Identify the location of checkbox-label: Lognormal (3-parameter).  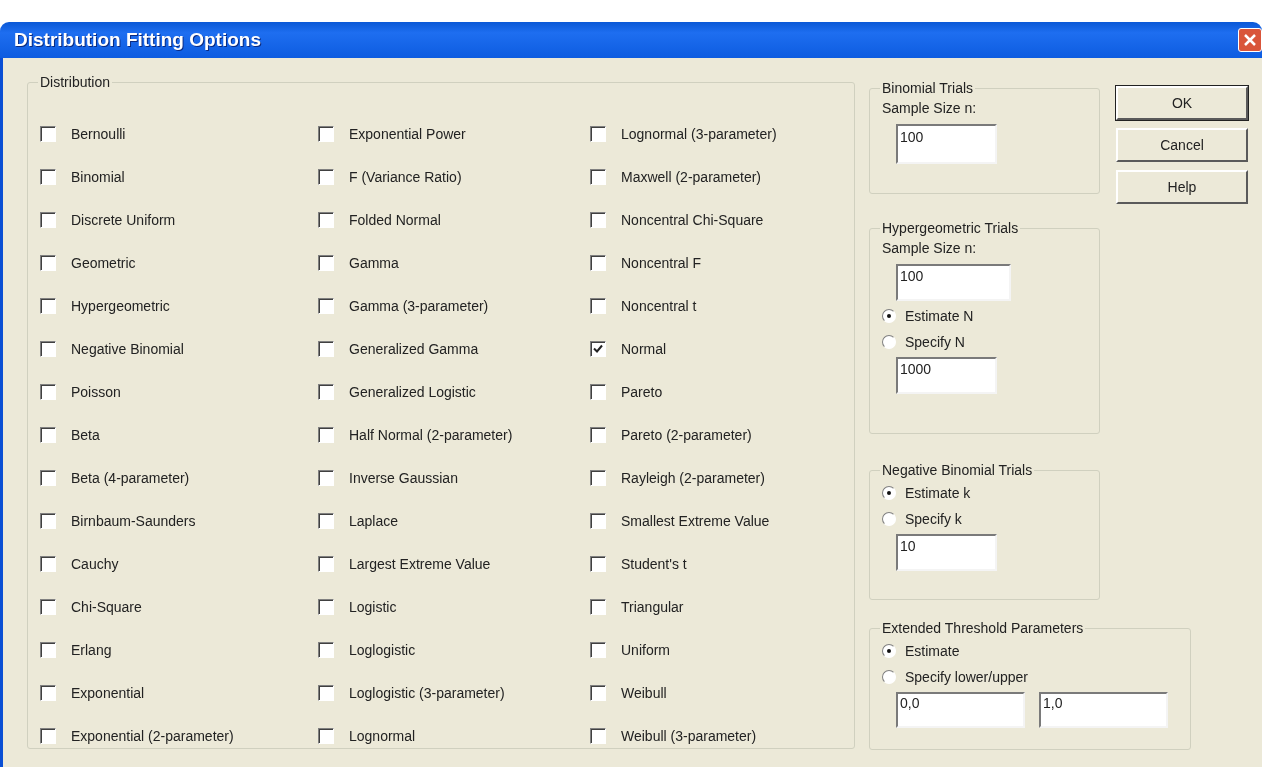
(699, 133).